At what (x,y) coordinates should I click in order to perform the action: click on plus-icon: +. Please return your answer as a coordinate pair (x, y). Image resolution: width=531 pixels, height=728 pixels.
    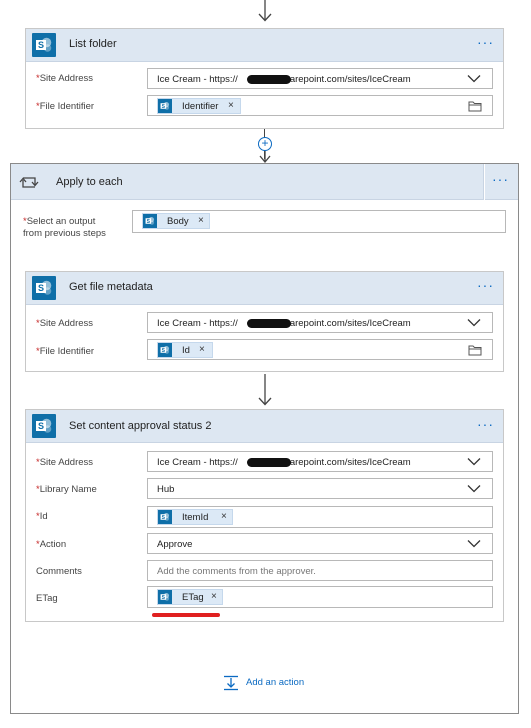
    Looking at the image, I should click on (265, 143).